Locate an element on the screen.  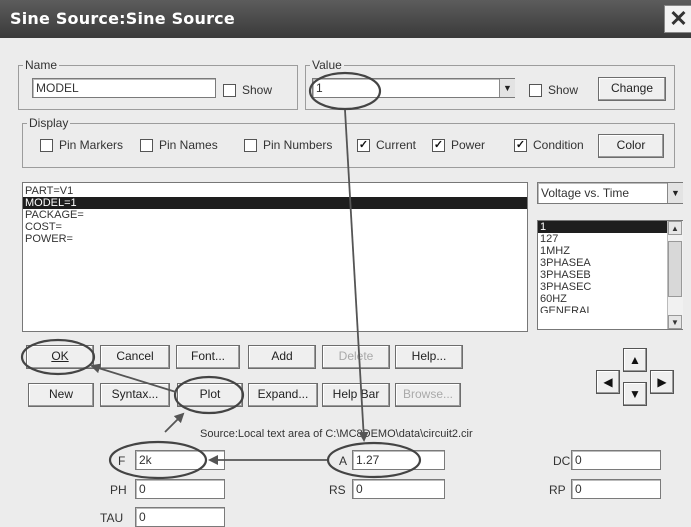
param-label-a: A is located at coordinates (343, 461).